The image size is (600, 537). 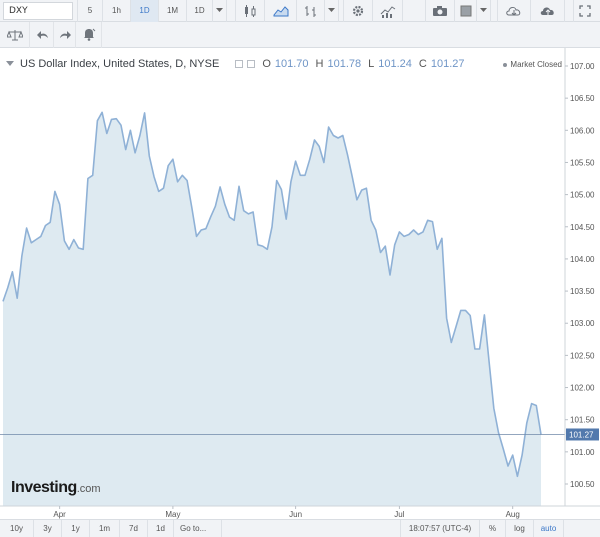 I want to click on y-tick-label: 101.00, so click(x=582, y=452).